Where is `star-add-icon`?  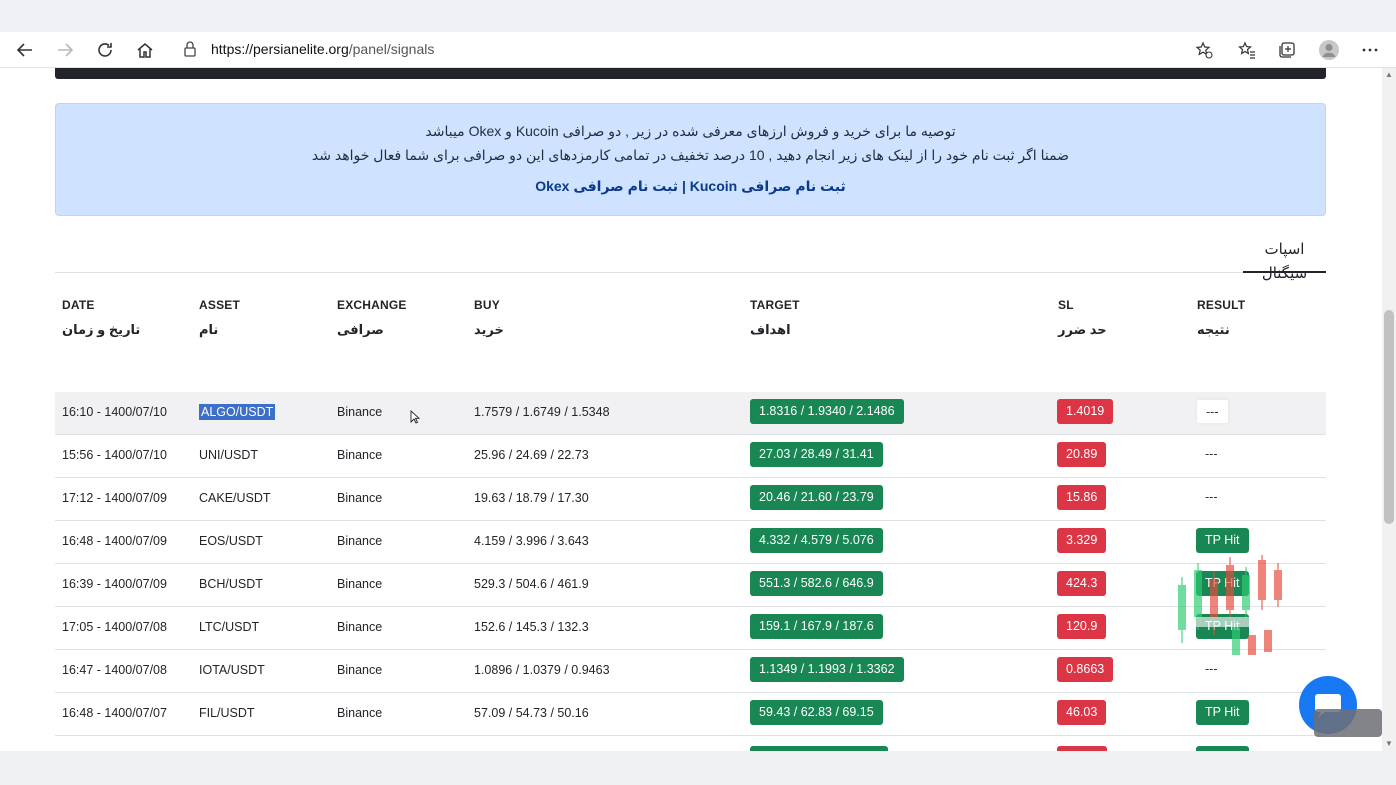 star-add-icon is located at coordinates (1204, 50).